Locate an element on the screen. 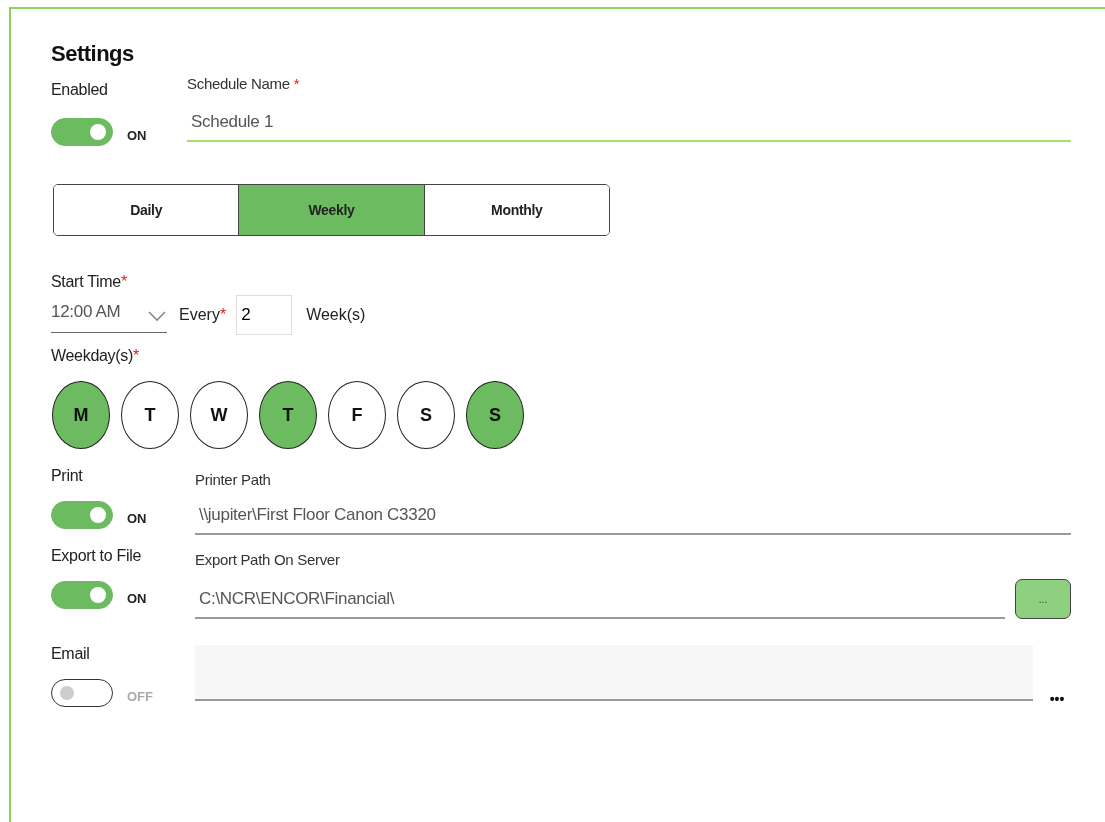 The image size is (1105, 822). start-time-label: Start Time* is located at coordinates (89, 282).